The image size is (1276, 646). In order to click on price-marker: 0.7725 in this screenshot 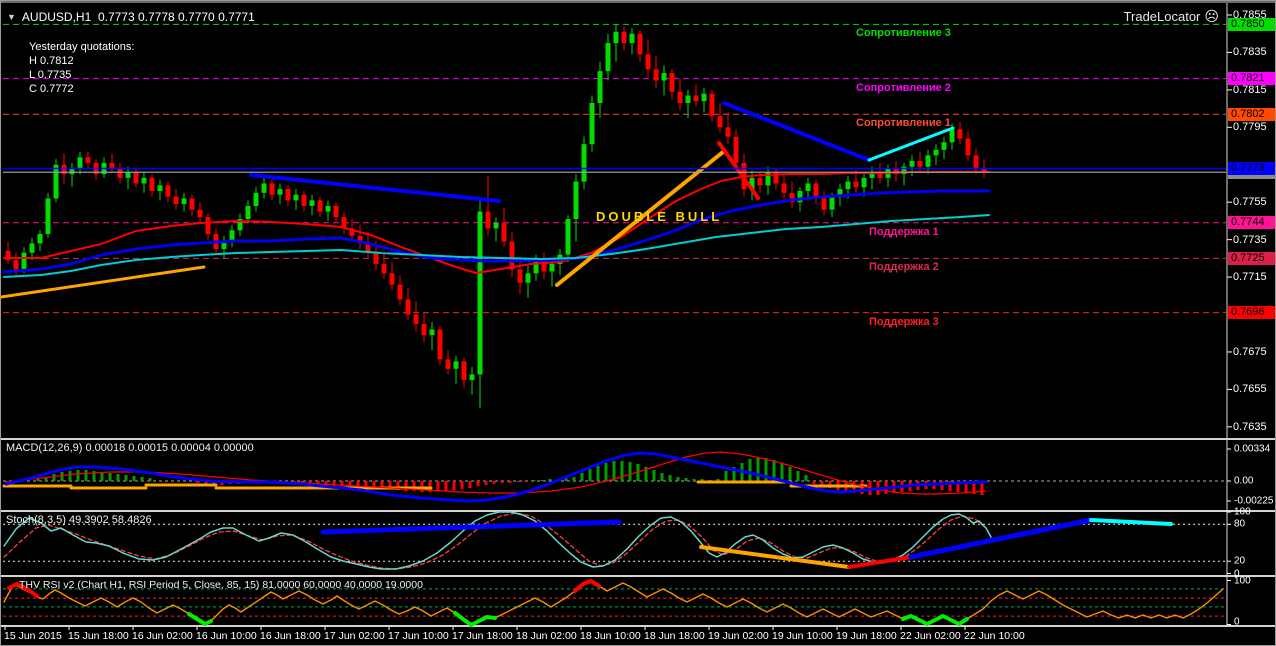, I will do `click(1251, 258)`.